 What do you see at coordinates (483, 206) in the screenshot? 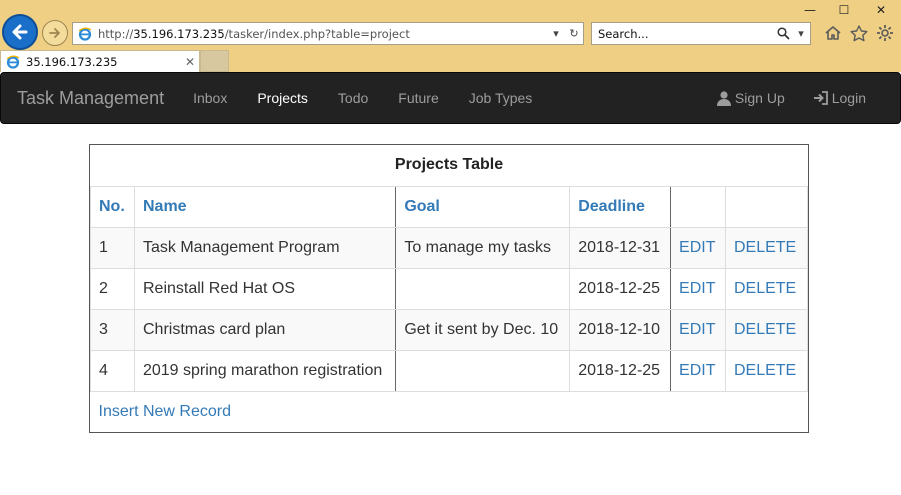
I see `header-goal: Goal` at bounding box center [483, 206].